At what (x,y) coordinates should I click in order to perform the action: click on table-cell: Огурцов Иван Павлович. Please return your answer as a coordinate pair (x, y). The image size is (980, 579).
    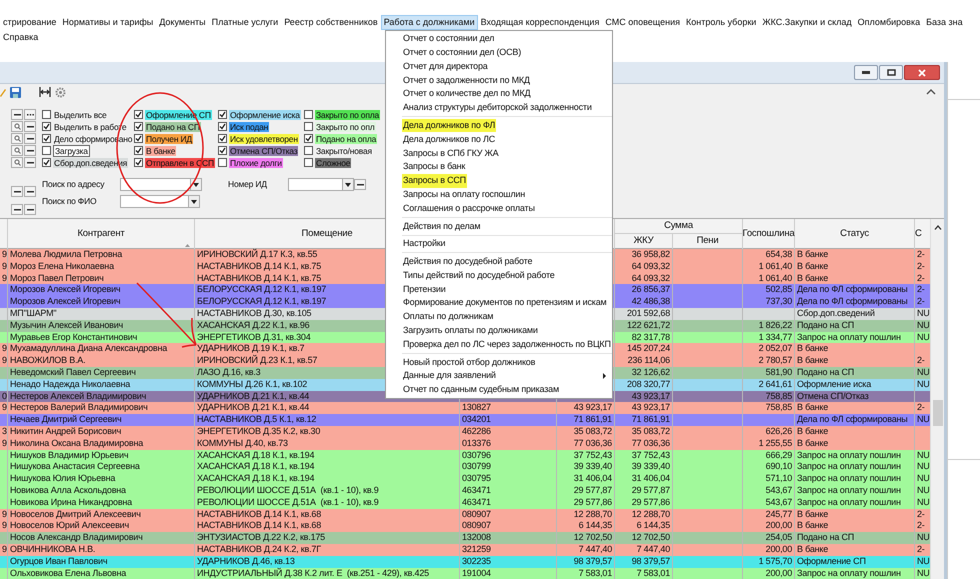
    Looking at the image, I should click on (59, 561).